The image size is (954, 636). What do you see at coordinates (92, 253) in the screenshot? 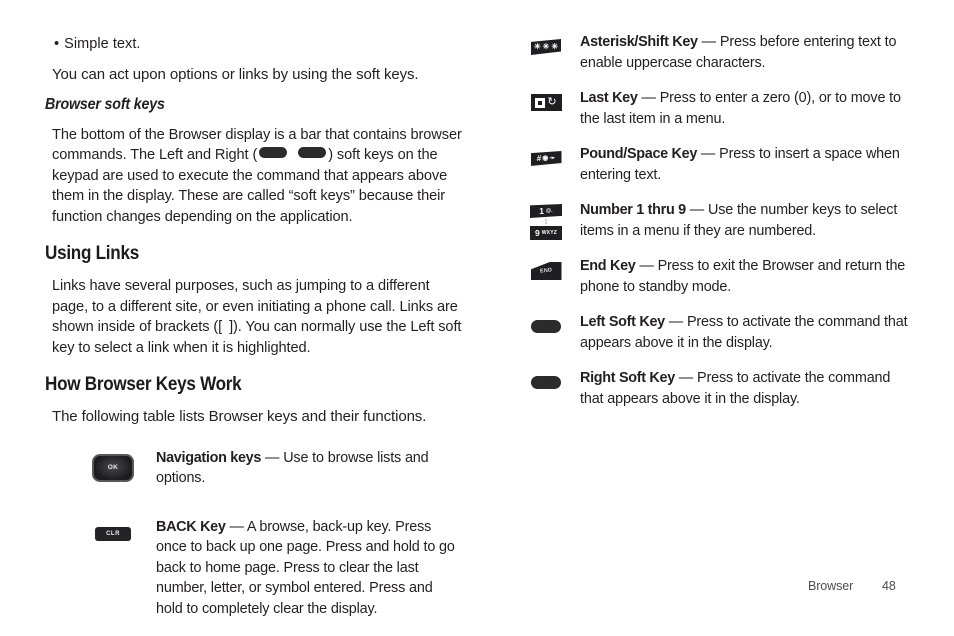
I see `heading-using-links: Using Links` at bounding box center [92, 253].